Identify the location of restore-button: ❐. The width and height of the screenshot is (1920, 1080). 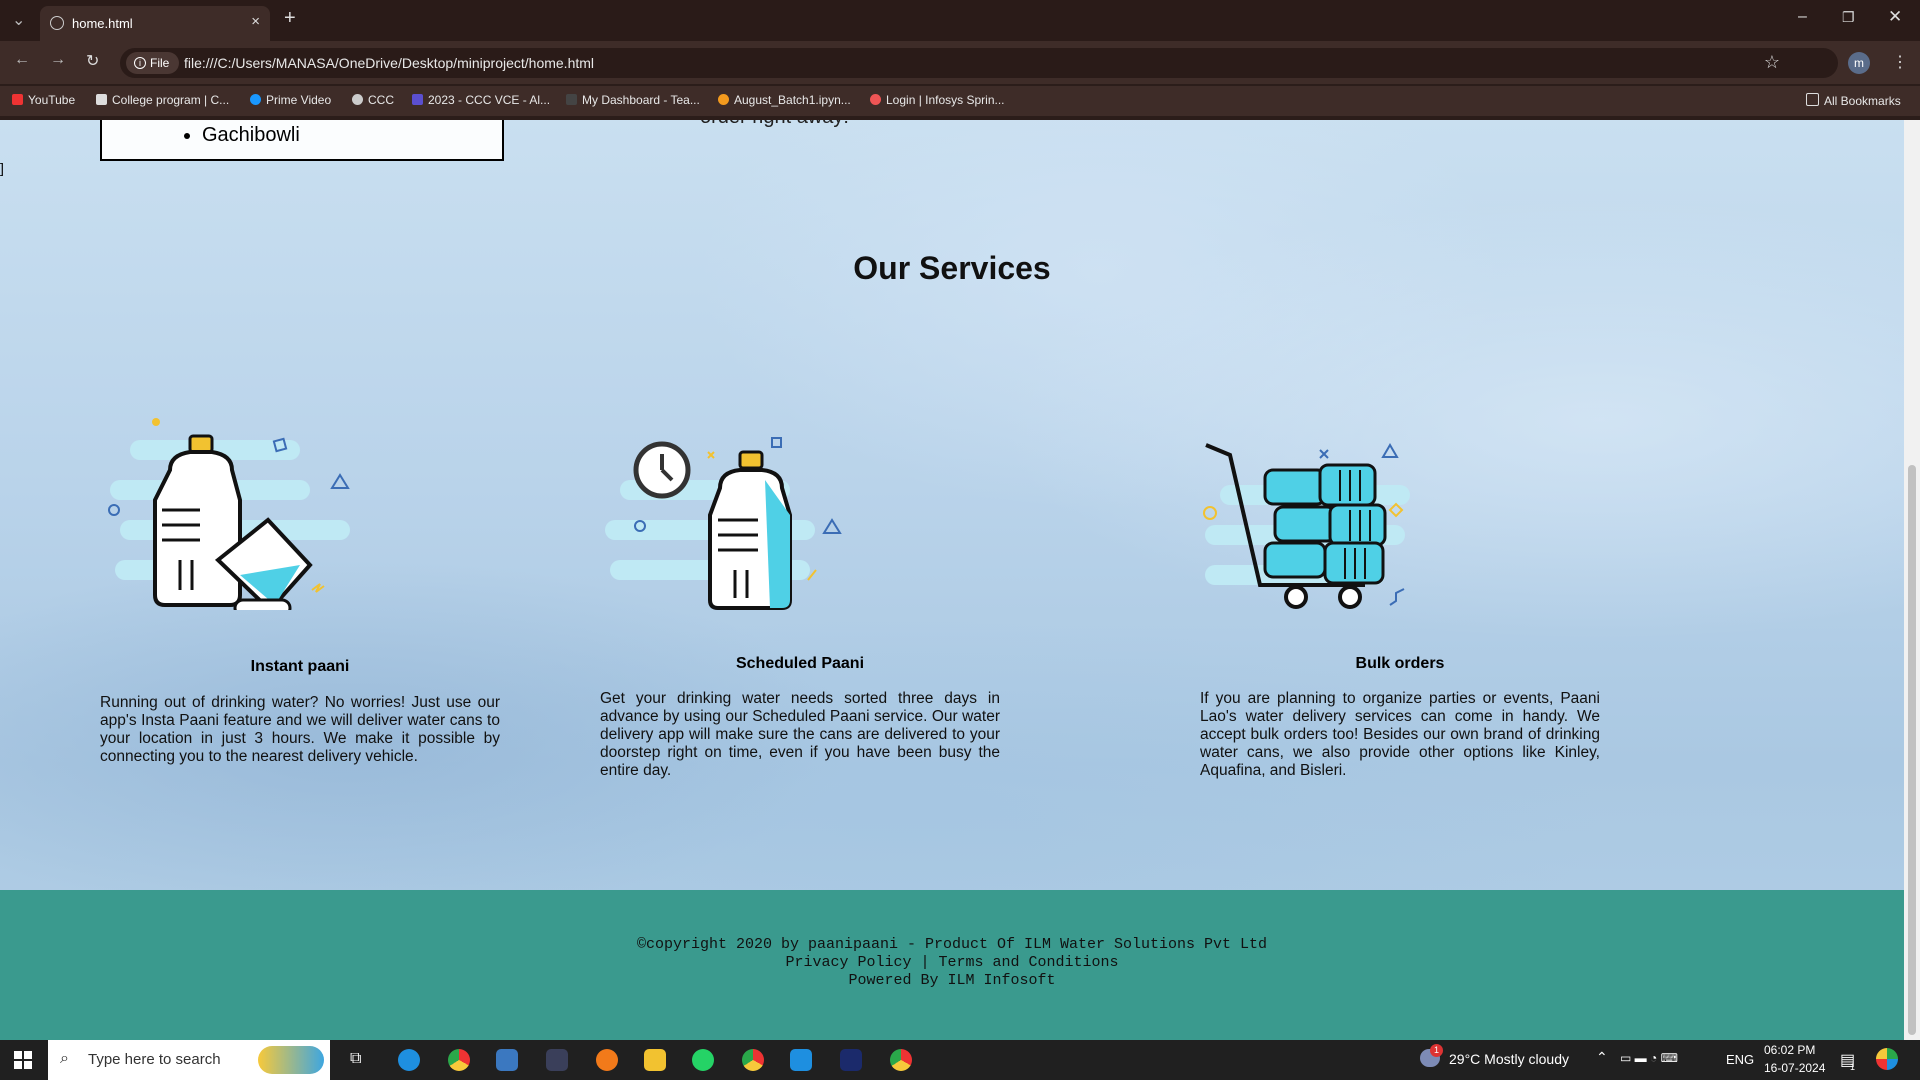
(1848, 17).